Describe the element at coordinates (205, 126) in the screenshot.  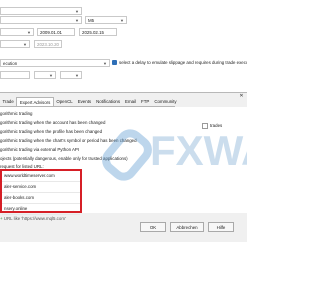
I see `checkbox-trades` at that location.